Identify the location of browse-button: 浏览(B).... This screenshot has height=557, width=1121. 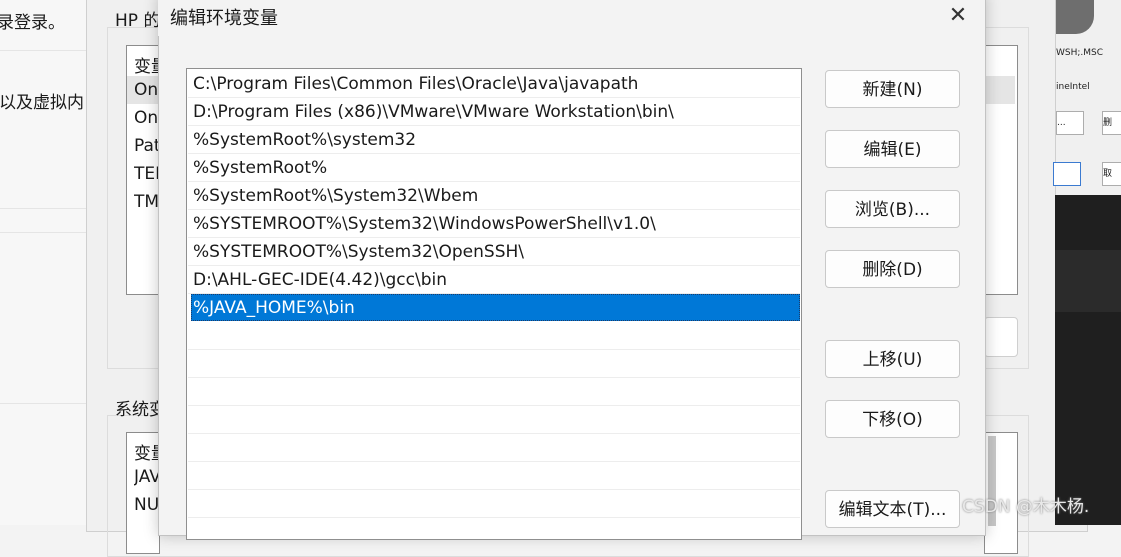
(892, 209).